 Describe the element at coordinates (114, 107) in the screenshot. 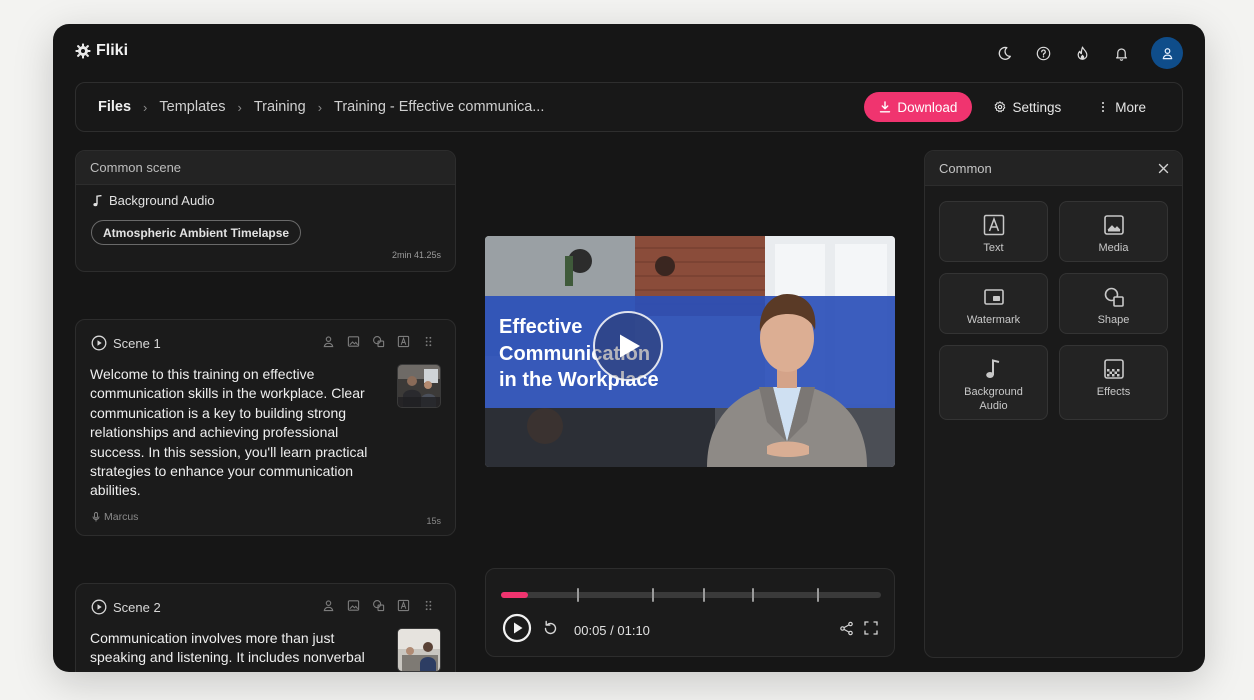

I see `breadcrumb-files: Files` at that location.